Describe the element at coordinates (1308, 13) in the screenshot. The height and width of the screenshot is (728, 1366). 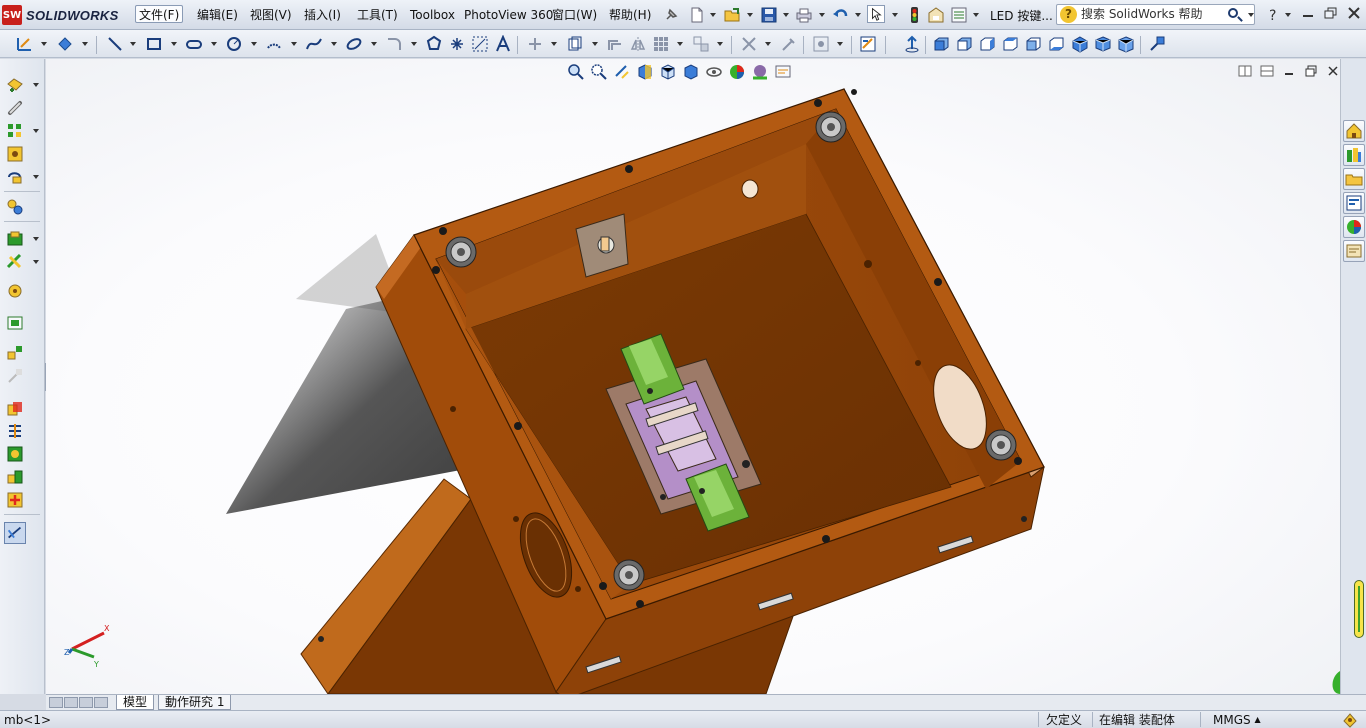
I see `minimize-window-icon` at that location.